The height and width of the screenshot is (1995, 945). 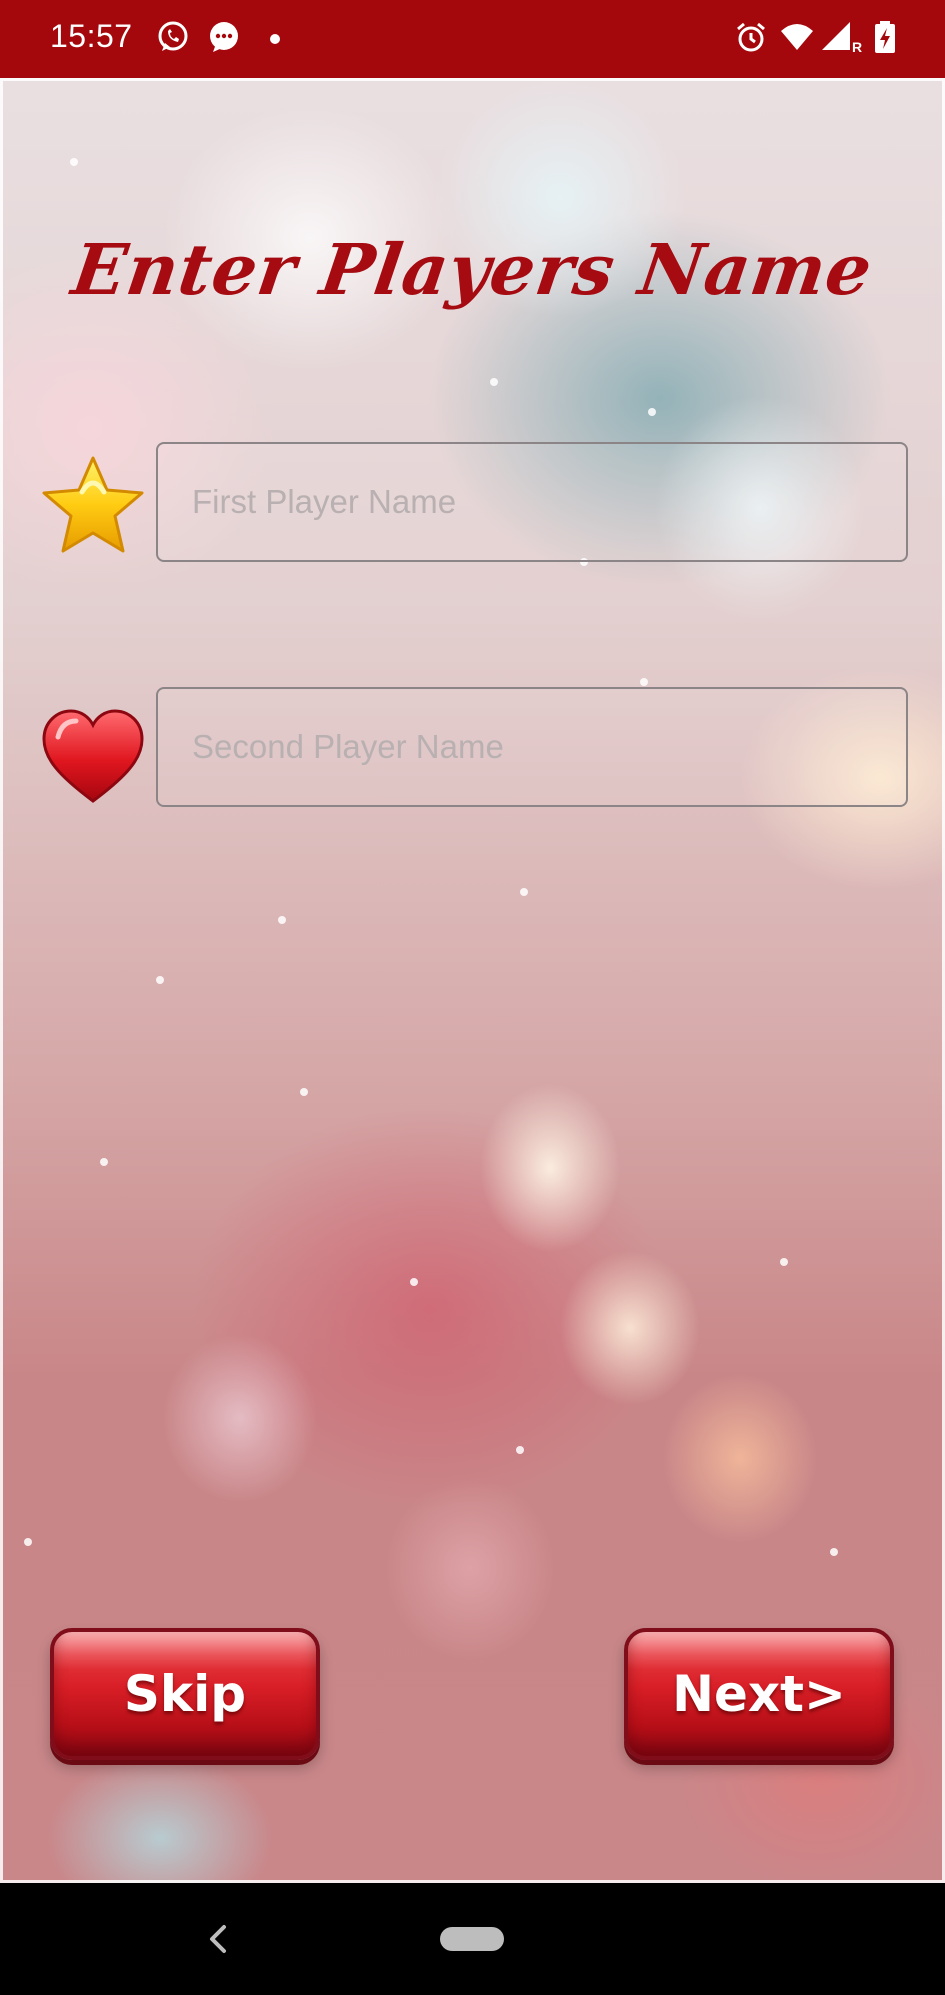 I want to click on status-time: 15:57, so click(x=91, y=36).